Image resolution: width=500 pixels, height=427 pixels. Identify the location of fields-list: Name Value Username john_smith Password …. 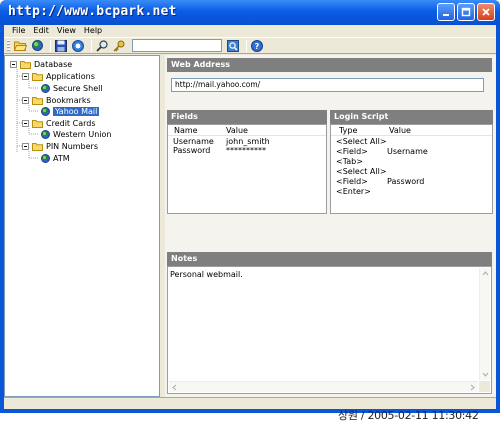
(247, 169).